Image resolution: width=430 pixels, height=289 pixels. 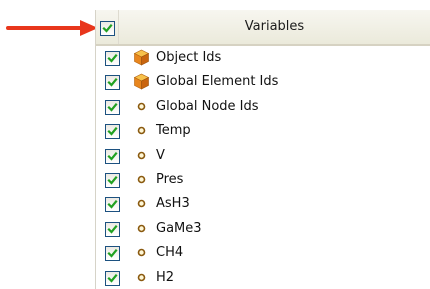 I want to click on variables-header-title: Variables, so click(x=274, y=26).